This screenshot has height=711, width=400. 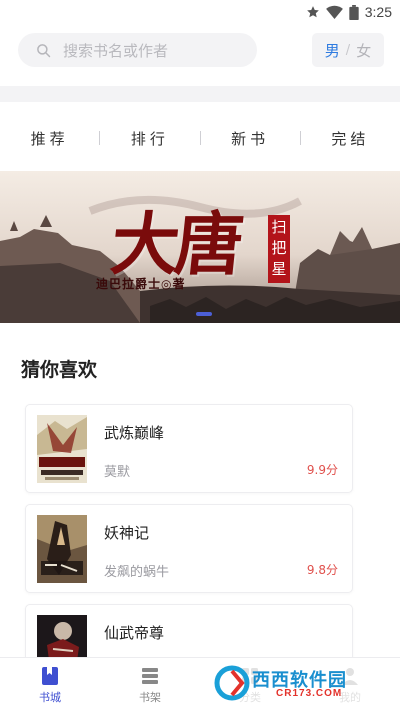 What do you see at coordinates (378, 12) in the screenshot?
I see `status-time: 3:25` at bounding box center [378, 12].